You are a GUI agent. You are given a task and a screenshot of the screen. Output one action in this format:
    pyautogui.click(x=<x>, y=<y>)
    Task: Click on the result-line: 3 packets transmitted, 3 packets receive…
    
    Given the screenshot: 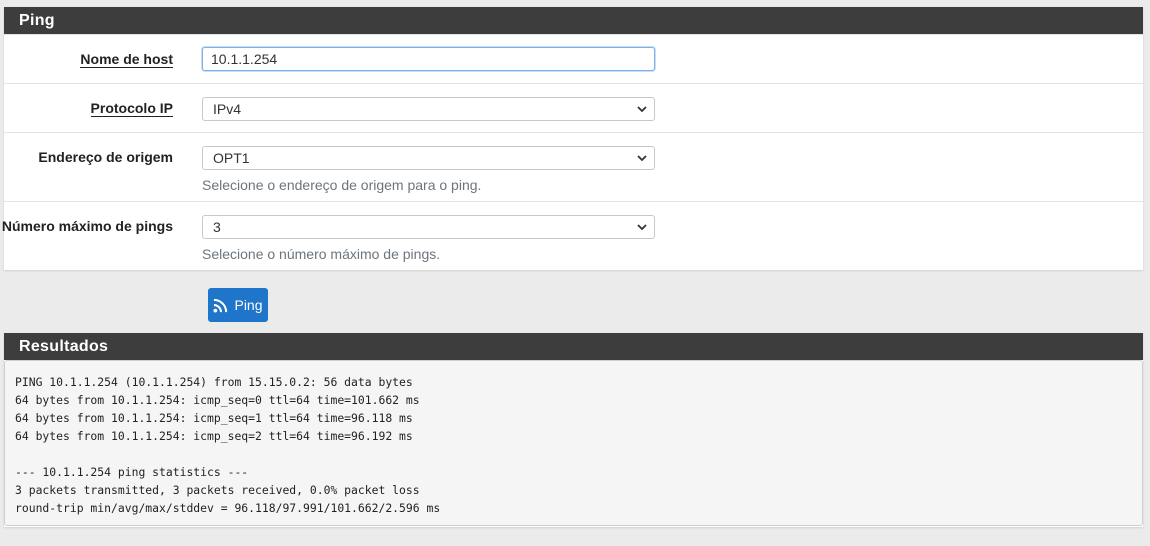 What is the action you would take?
    pyautogui.click(x=217, y=490)
    